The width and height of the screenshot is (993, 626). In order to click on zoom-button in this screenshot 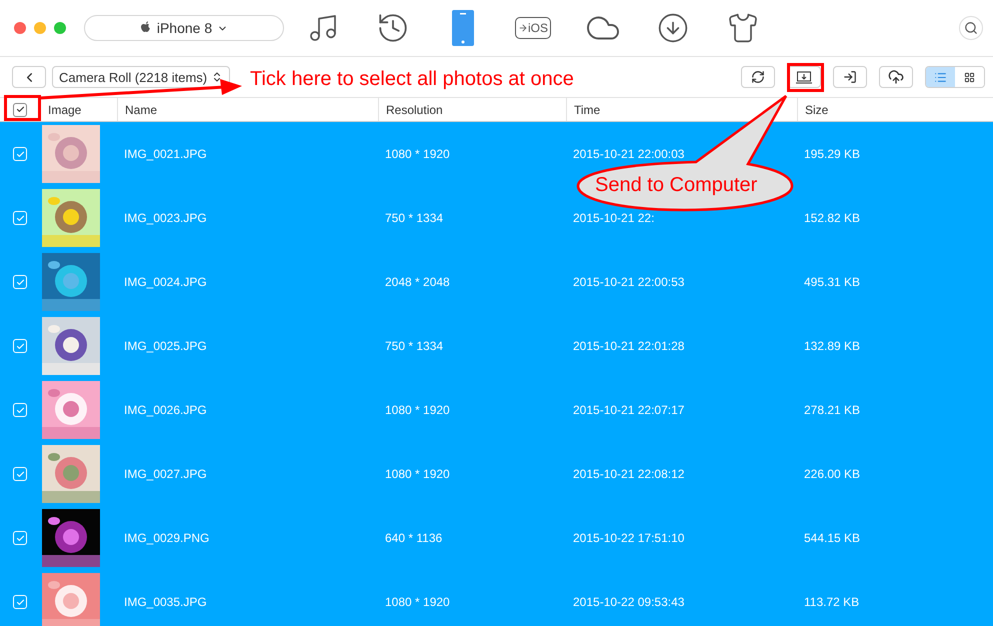, I will do `click(60, 28)`.